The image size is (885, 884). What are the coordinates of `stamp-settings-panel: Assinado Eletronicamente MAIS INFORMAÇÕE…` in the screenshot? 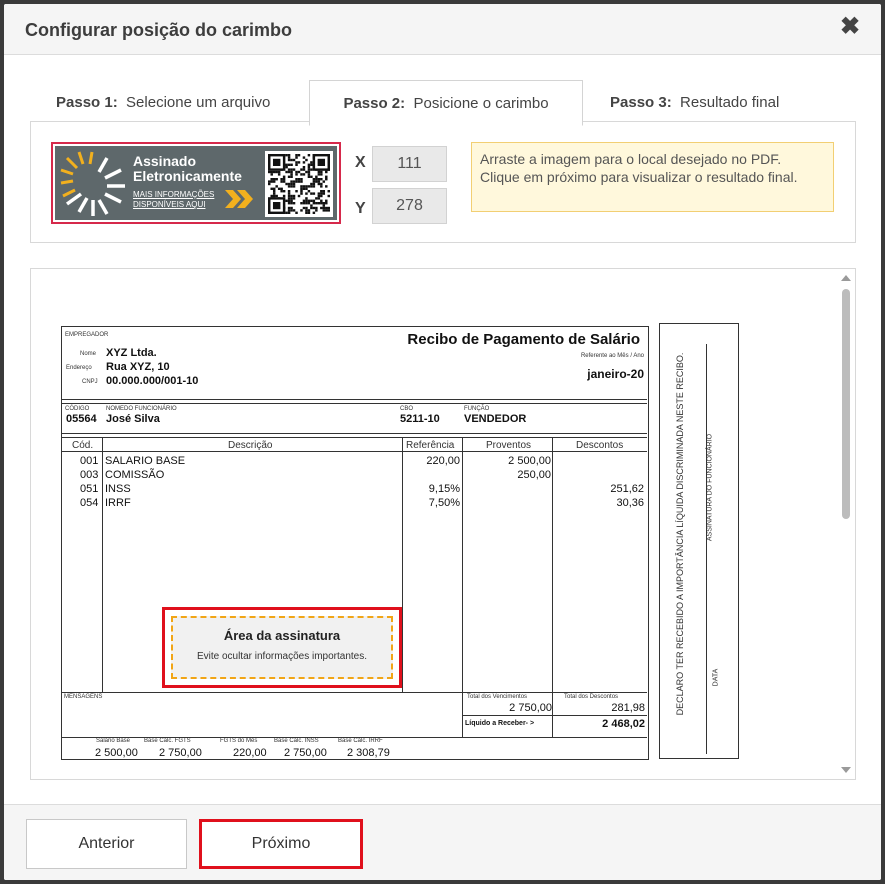 It's located at (443, 182).